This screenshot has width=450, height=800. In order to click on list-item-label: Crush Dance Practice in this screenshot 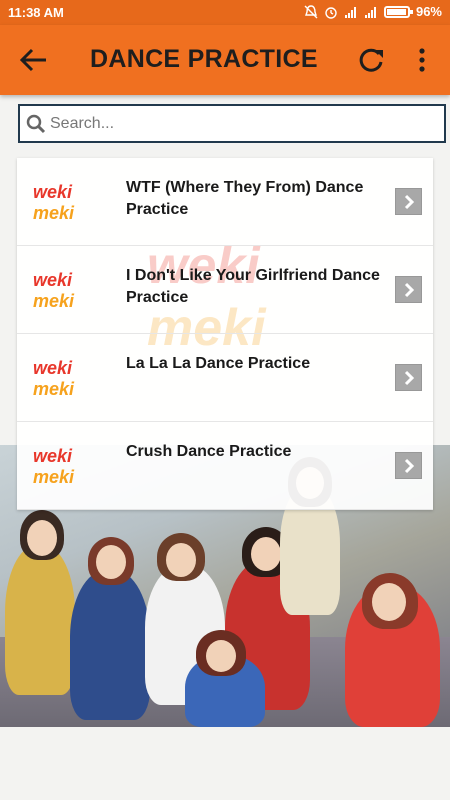, I will do `click(209, 451)`.